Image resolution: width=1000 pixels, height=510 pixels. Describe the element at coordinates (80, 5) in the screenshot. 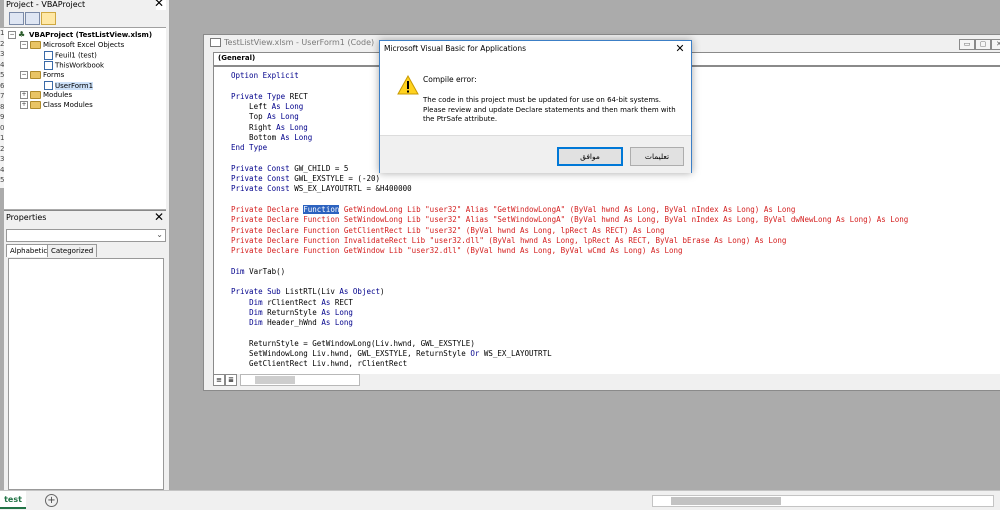

I see `project-window-title: Project - VBAProject` at that location.